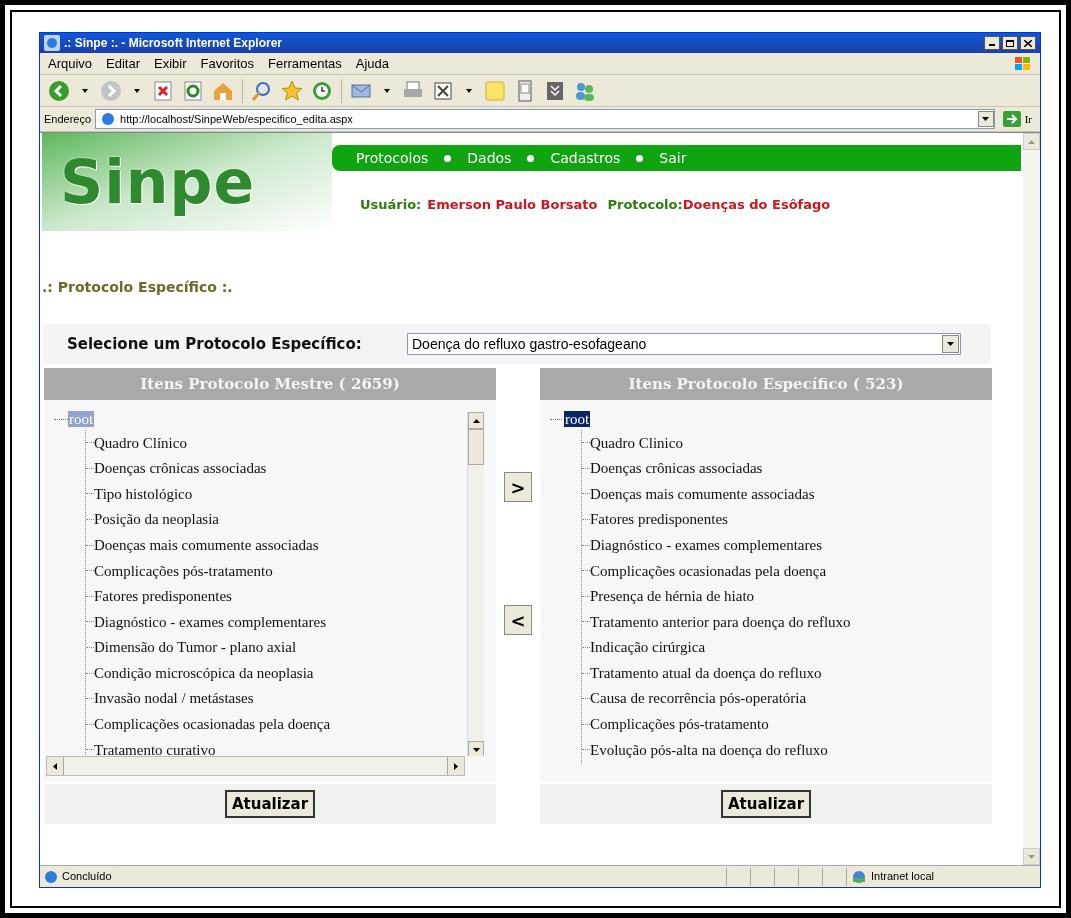  I want to click on address-label: Endereço, so click(68, 119).